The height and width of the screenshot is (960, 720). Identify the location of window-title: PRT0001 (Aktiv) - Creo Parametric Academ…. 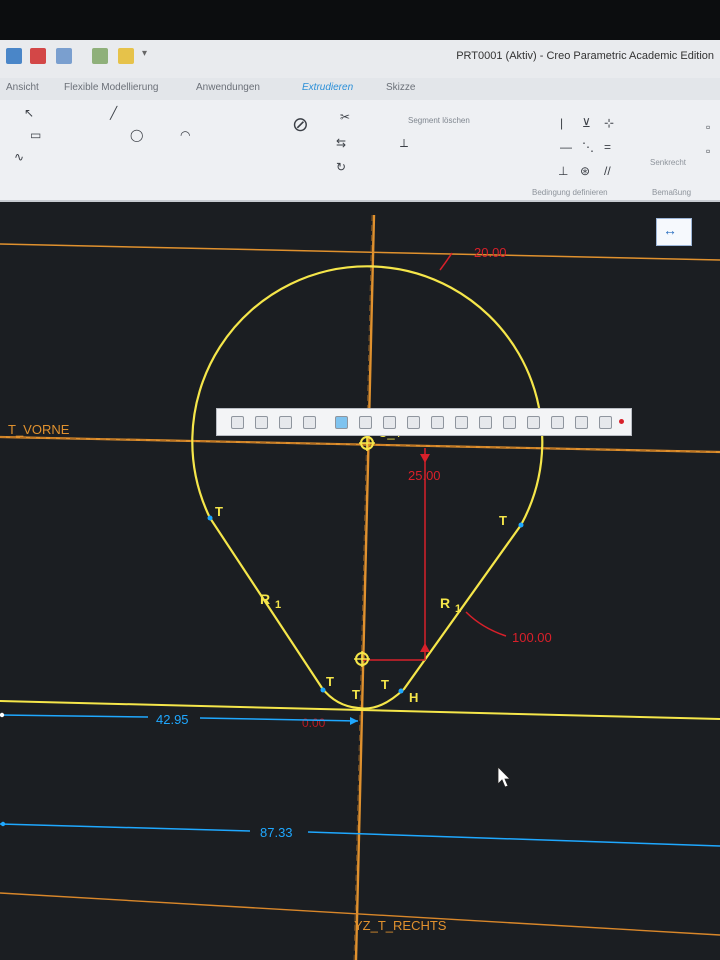
(585, 56).